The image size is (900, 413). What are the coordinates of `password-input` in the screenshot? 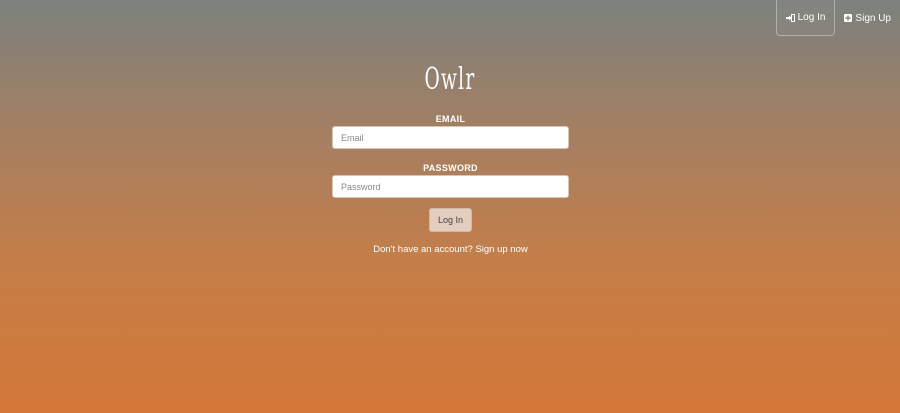 It's located at (450, 186).